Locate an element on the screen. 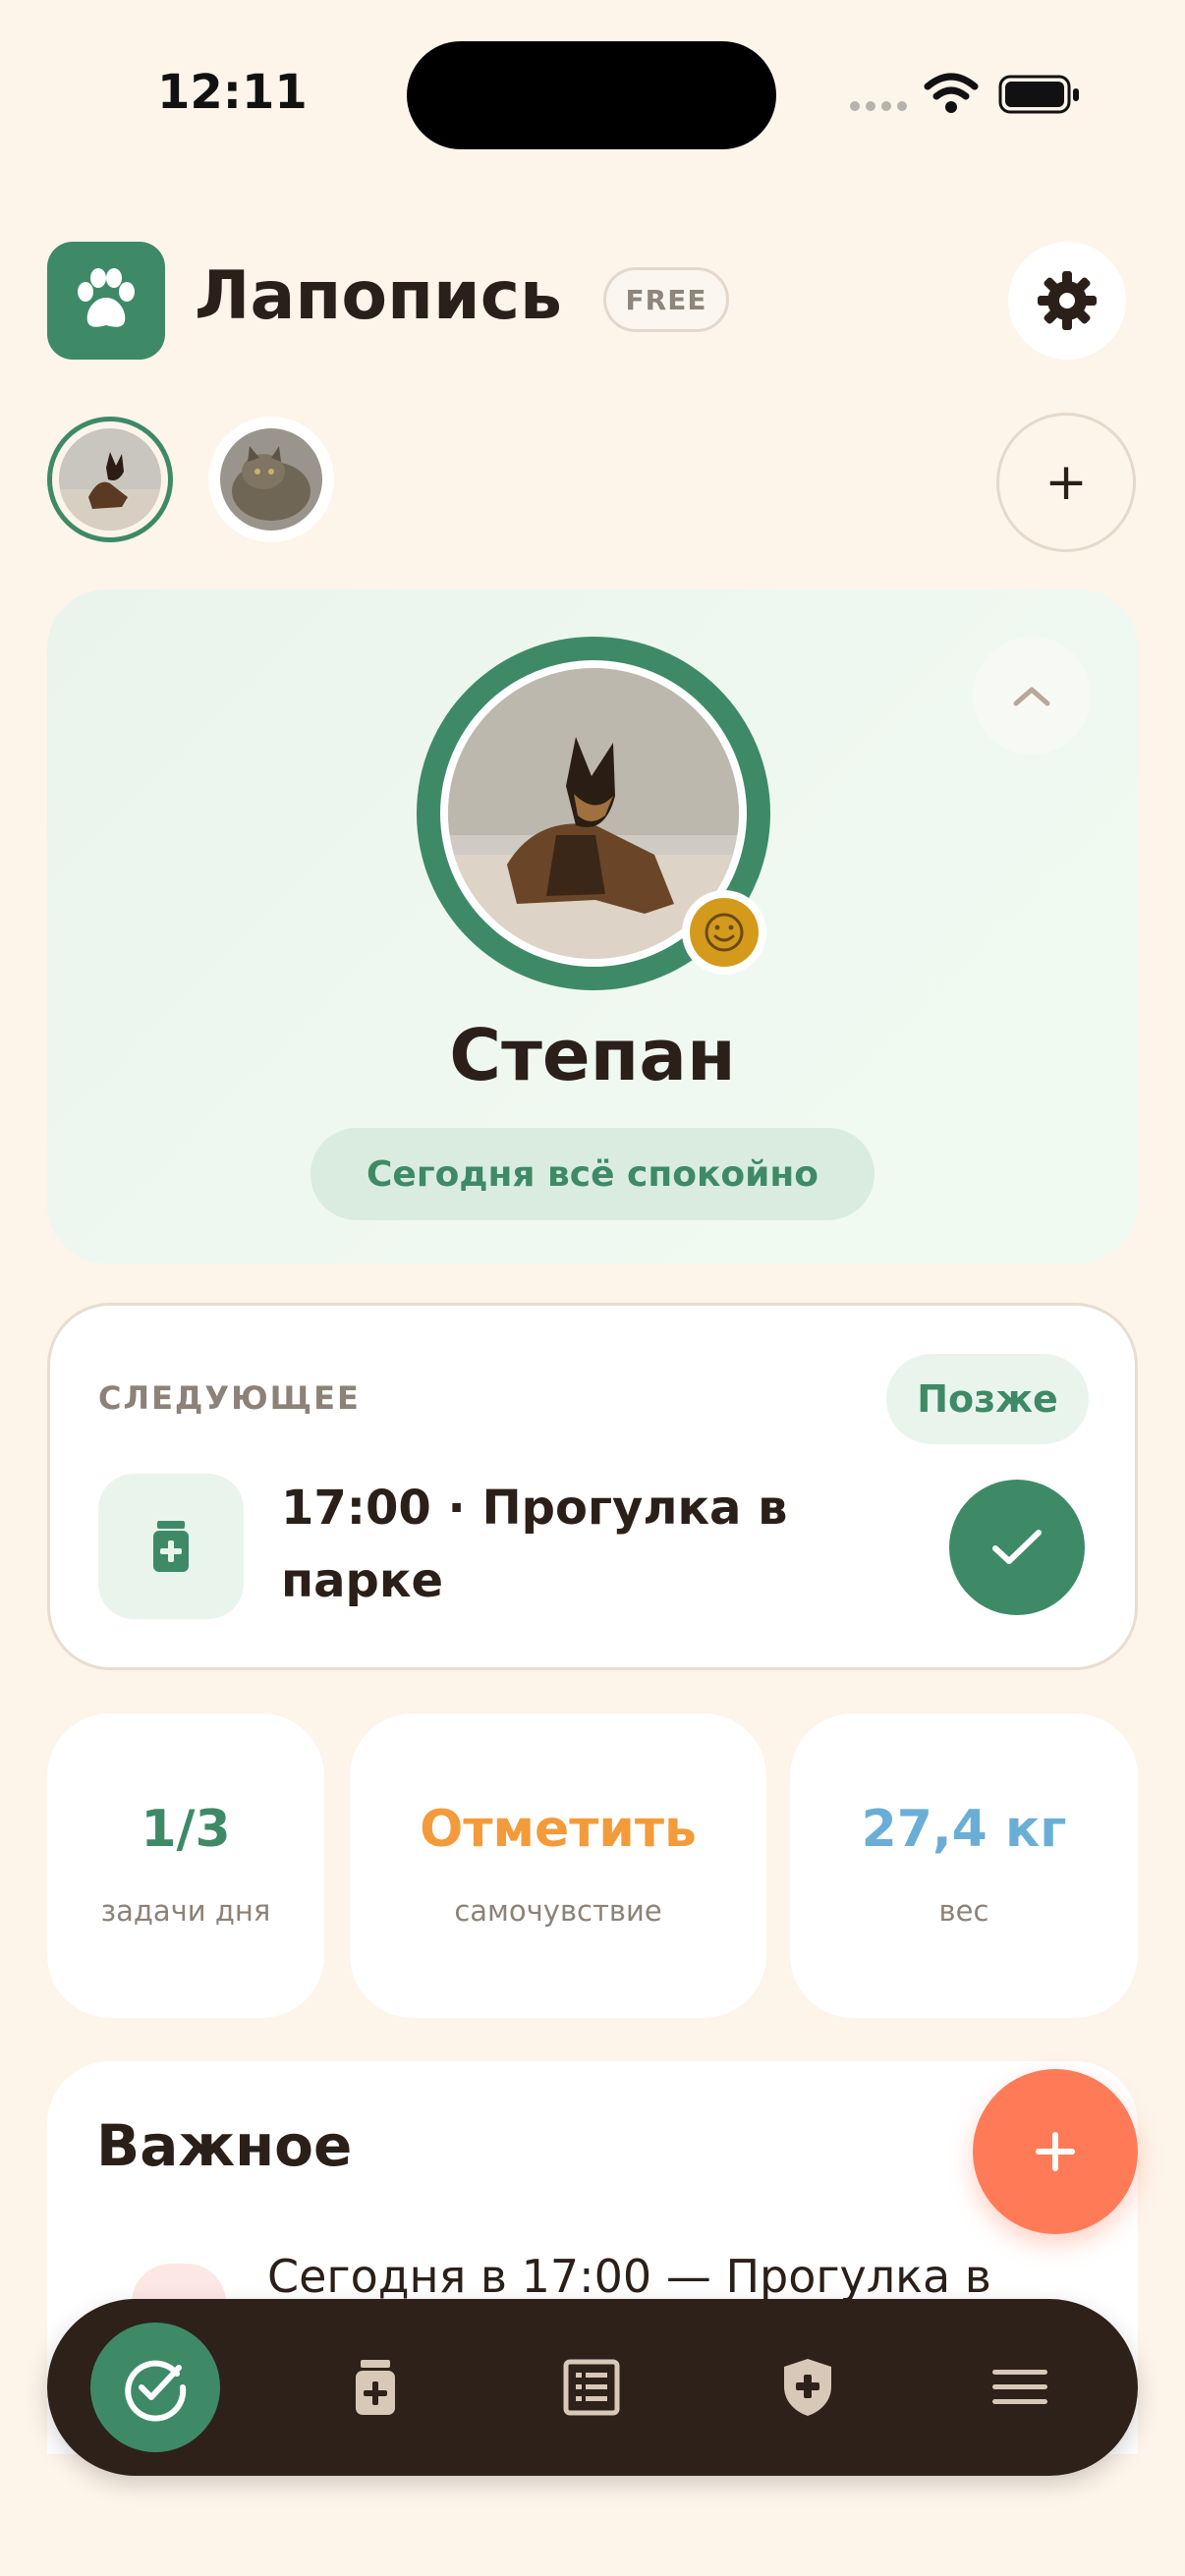  pet-switch-dog is located at coordinates (110, 479).